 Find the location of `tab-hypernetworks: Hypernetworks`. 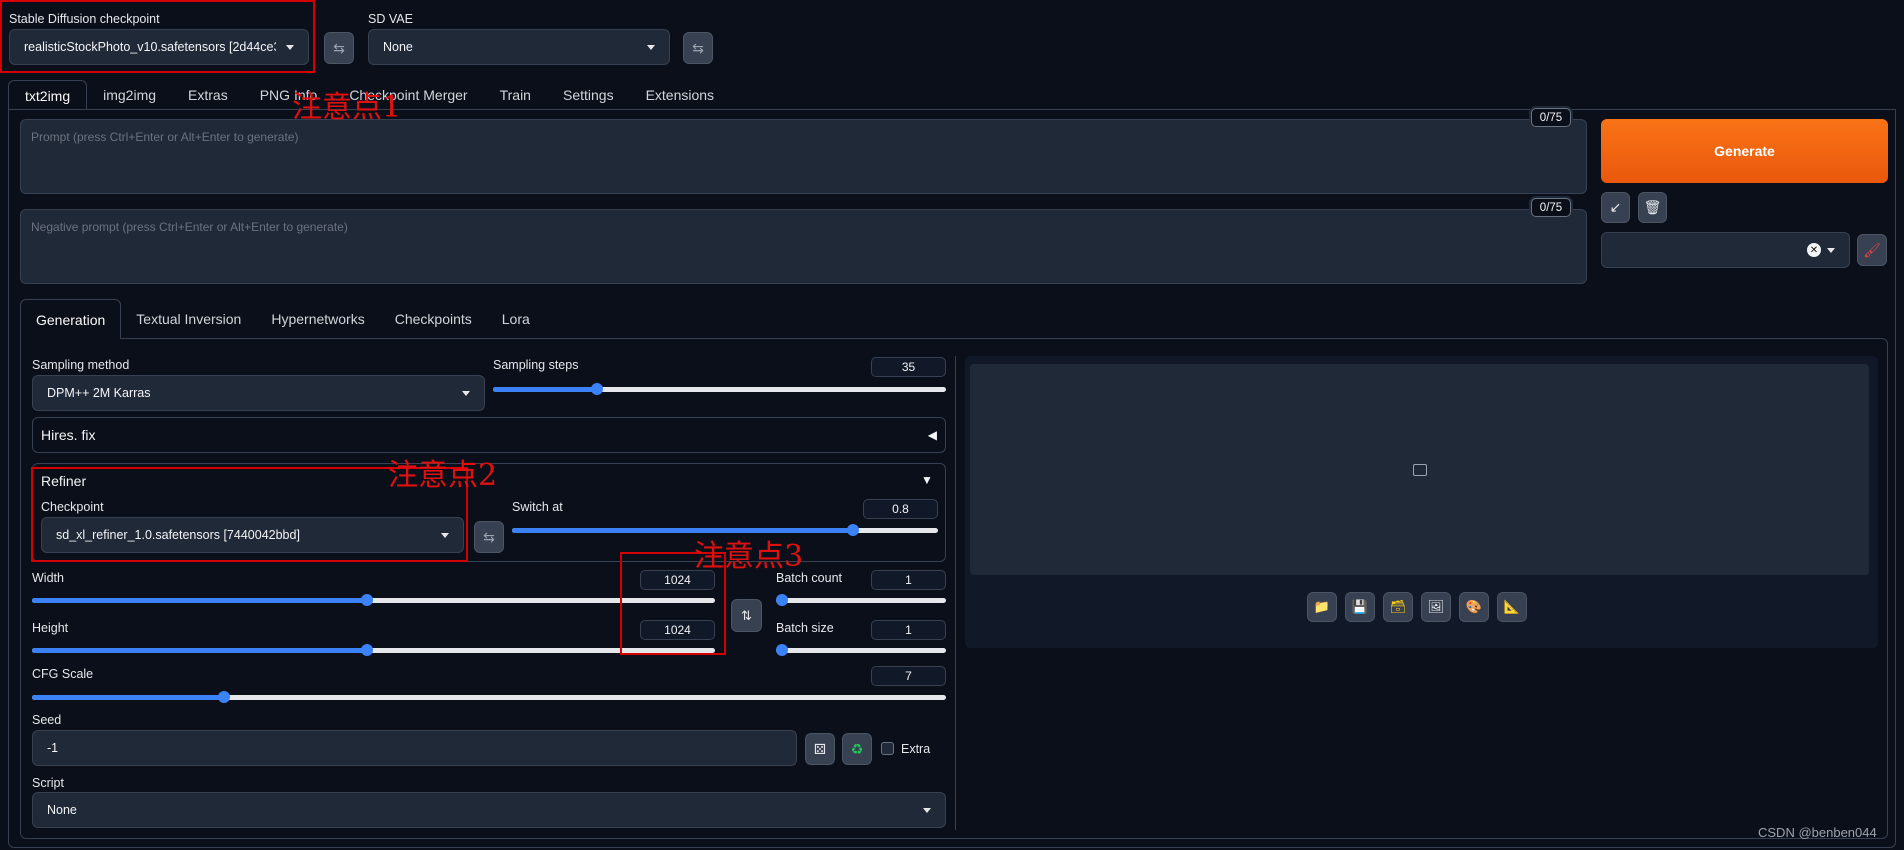

tab-hypernetworks: Hypernetworks is located at coordinates (317, 319).